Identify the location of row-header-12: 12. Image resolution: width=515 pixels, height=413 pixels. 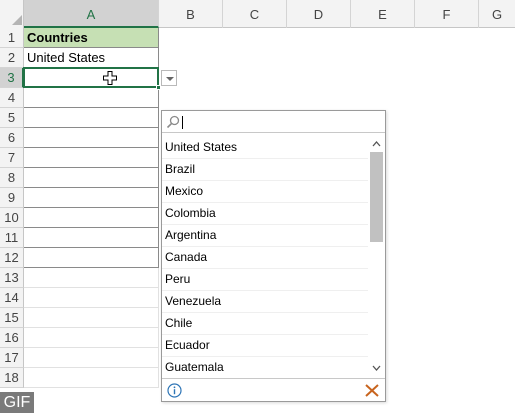
(12, 258).